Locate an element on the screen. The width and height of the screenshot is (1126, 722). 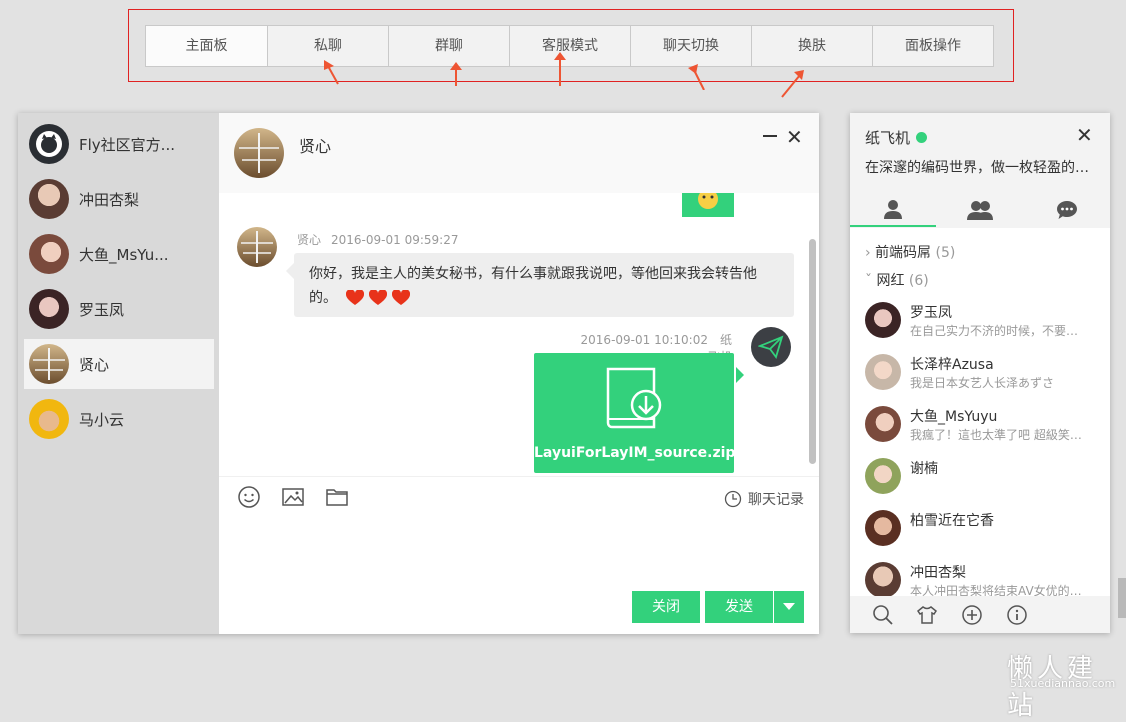
chat-header: 贤心 ✕ is located at coordinates (519, 153).